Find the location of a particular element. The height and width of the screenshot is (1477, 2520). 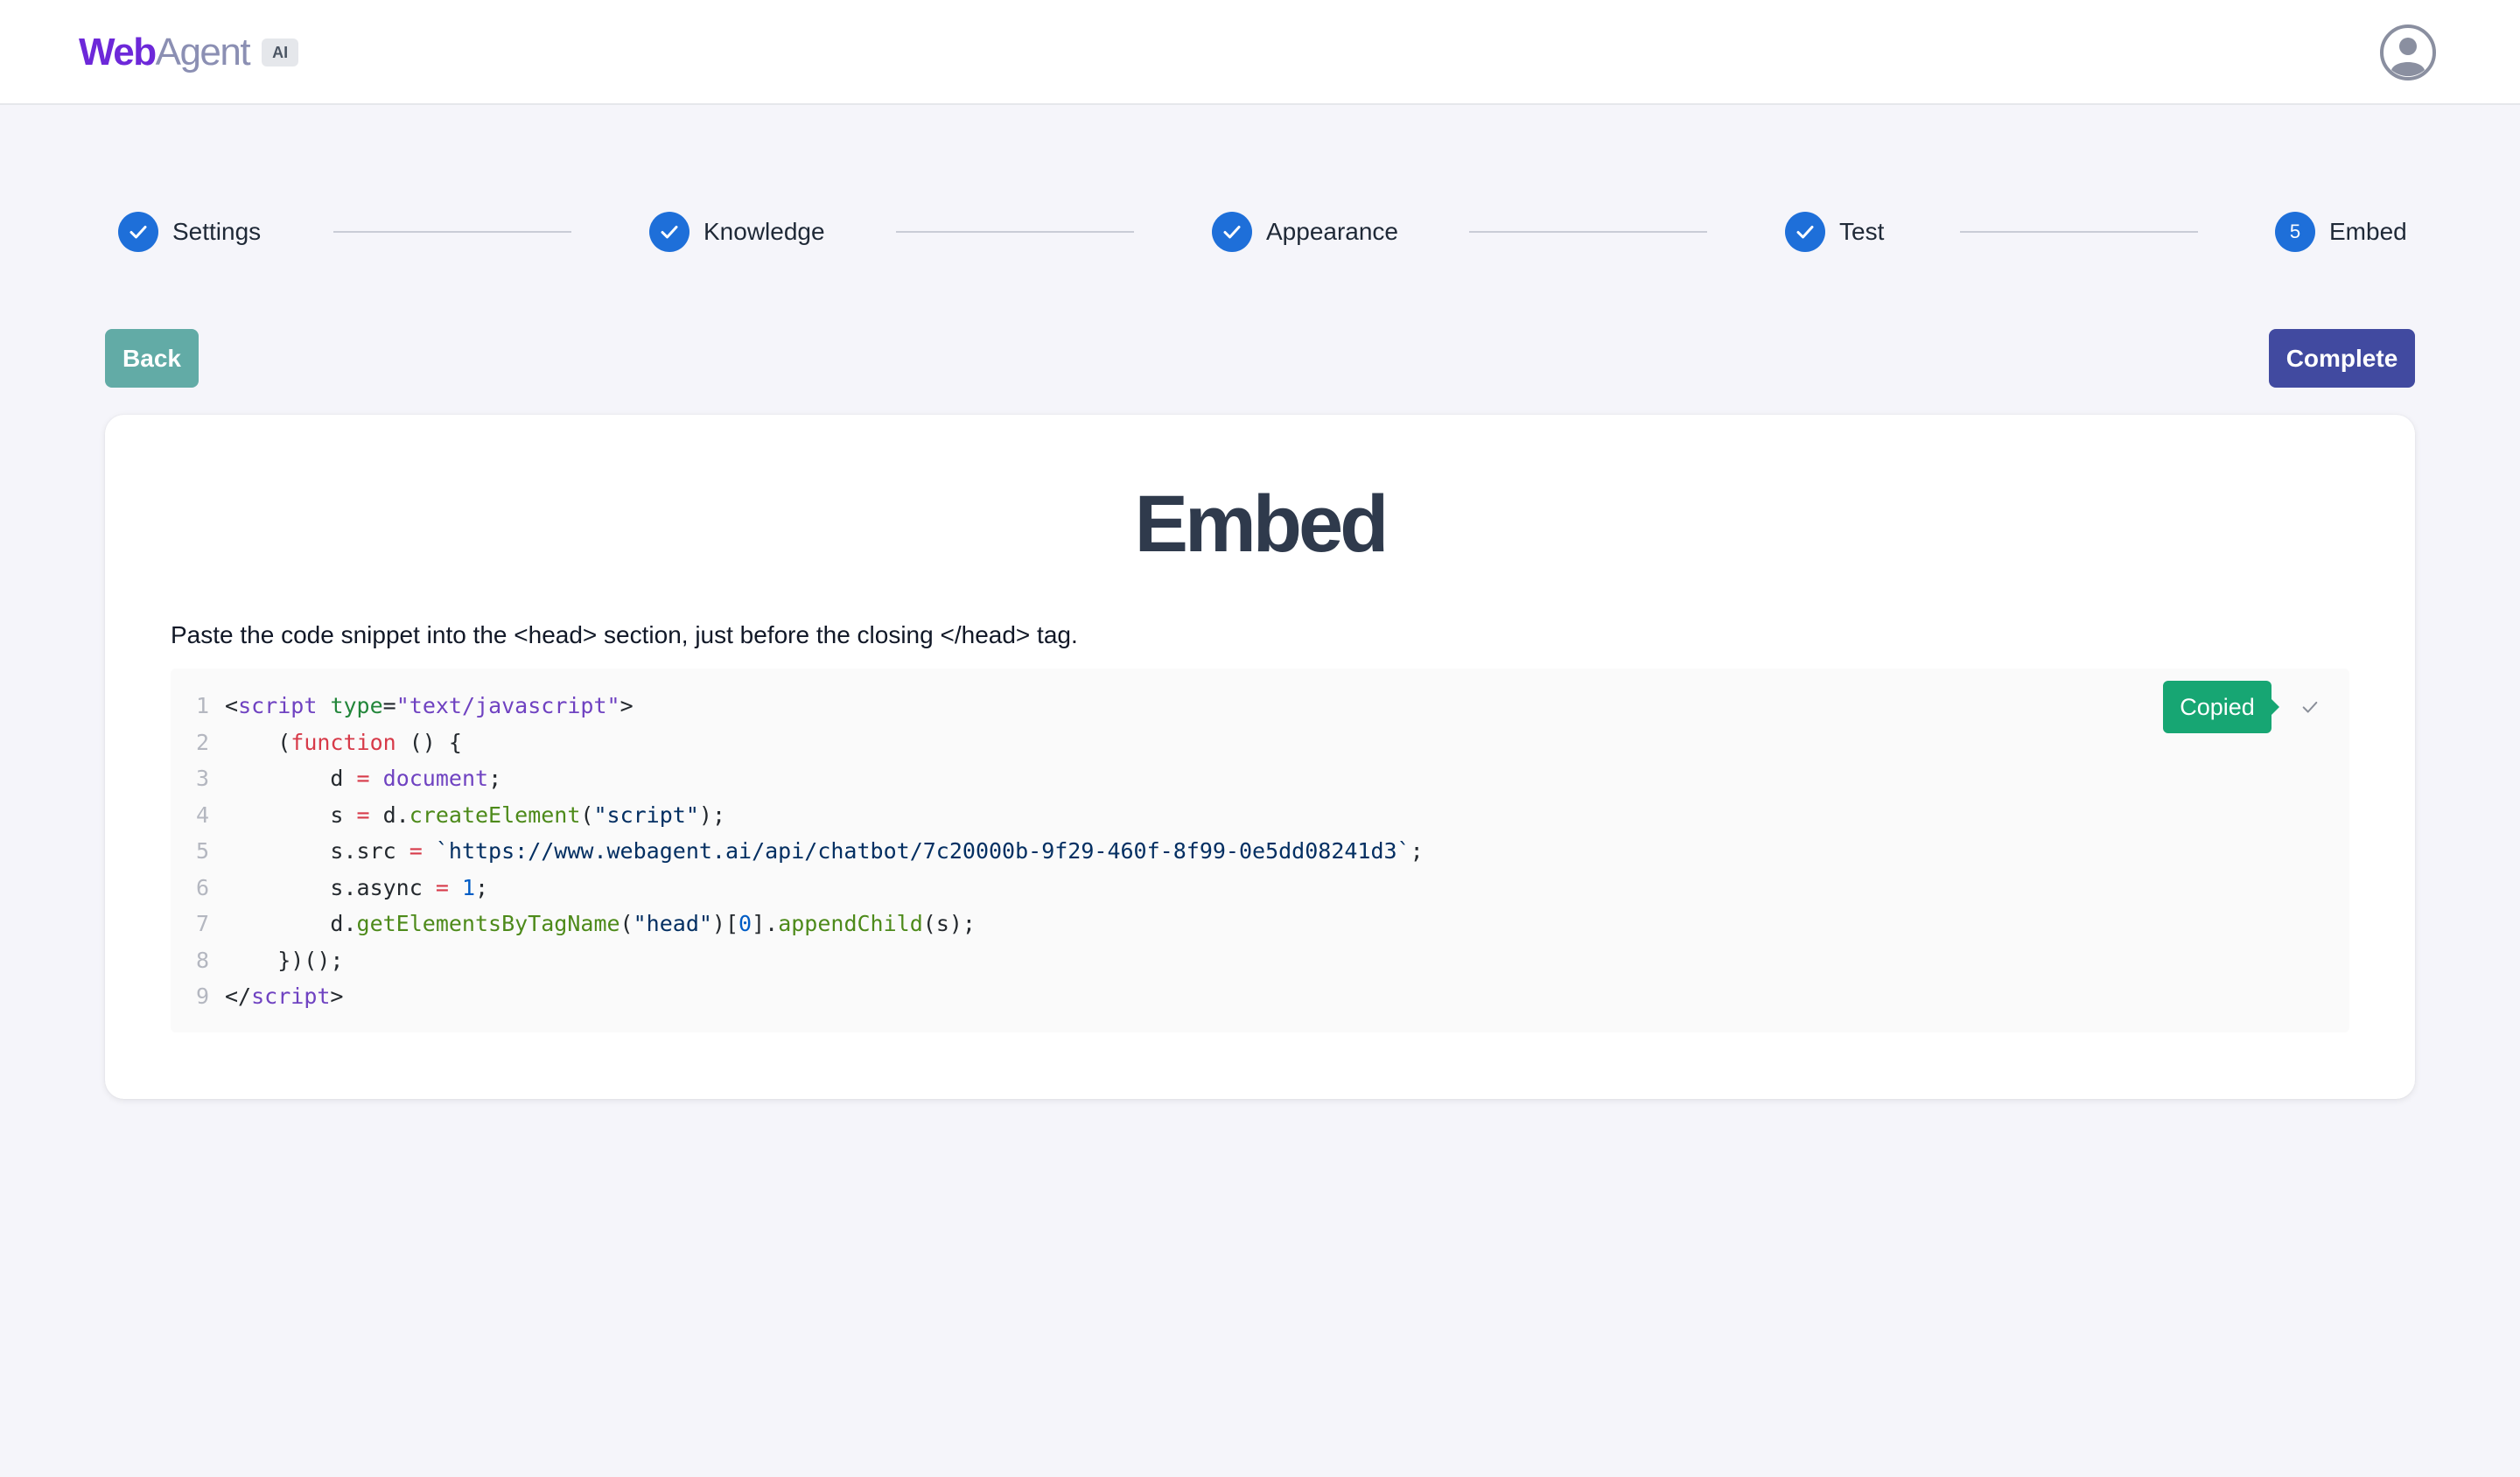

code-token: d is located at coordinates (291, 778).